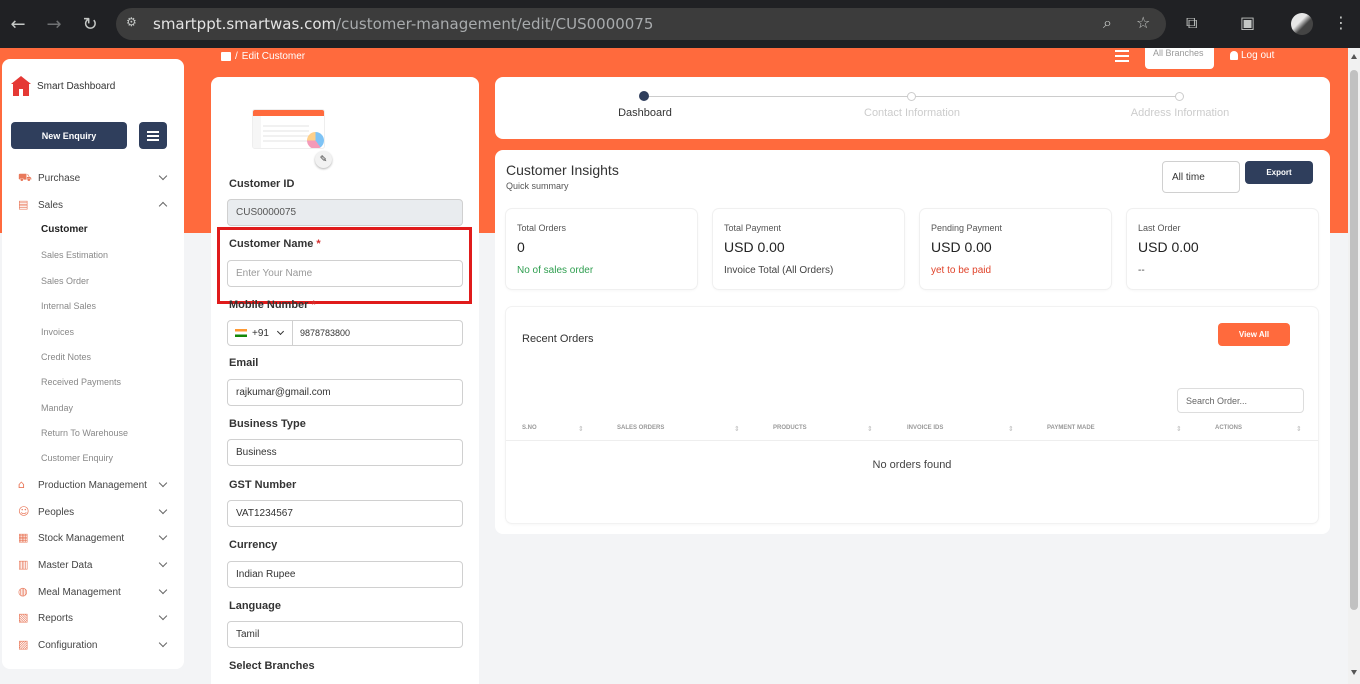 The height and width of the screenshot is (684, 1360). What do you see at coordinates (54, 24) in the screenshot?
I see `forward-icon: →` at bounding box center [54, 24].